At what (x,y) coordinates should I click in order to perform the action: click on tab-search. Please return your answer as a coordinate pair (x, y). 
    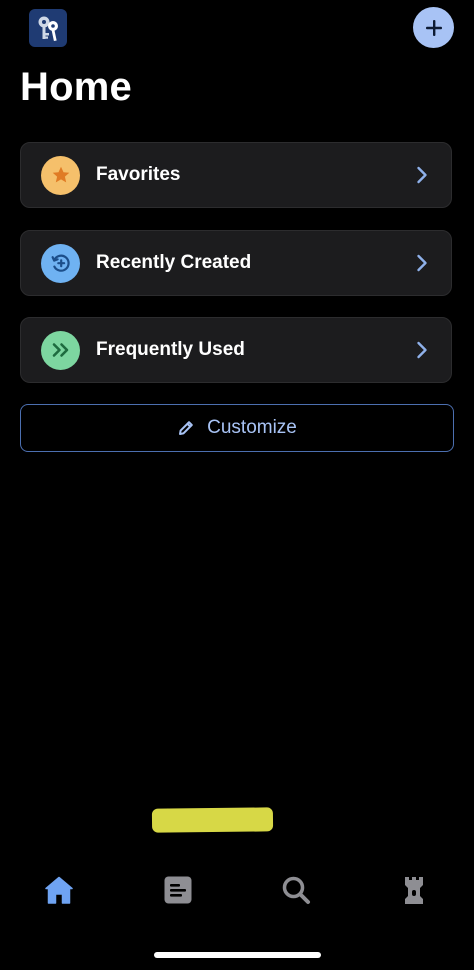
    Looking at the image, I should click on (296, 890).